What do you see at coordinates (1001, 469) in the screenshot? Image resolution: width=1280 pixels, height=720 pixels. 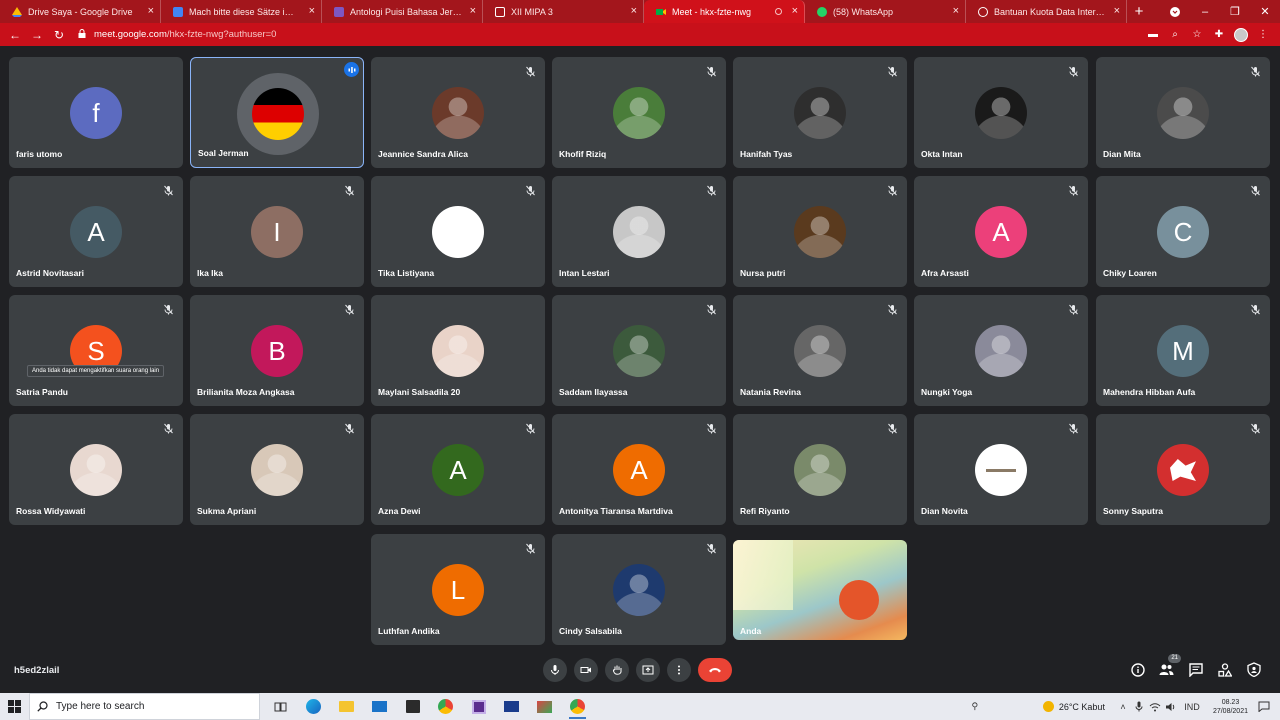 I see `participant-tile: Dian Novita` at bounding box center [1001, 469].